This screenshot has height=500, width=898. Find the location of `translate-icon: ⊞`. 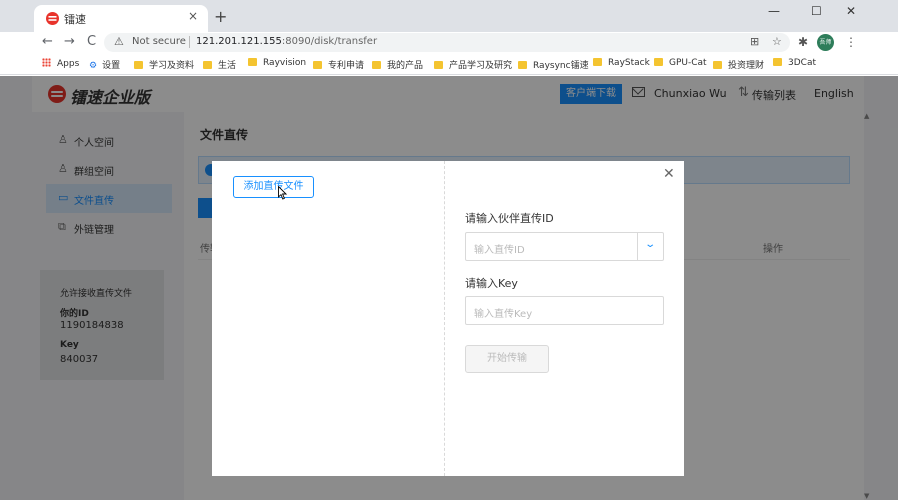

translate-icon: ⊞ is located at coordinates (754, 41).